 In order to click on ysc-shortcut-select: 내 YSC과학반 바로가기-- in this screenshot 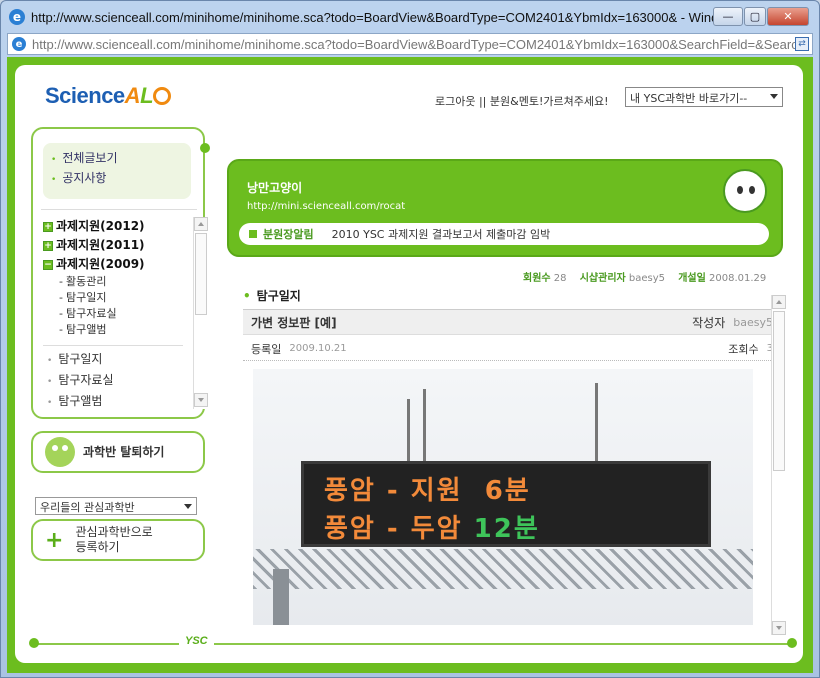, I will do `click(704, 97)`.